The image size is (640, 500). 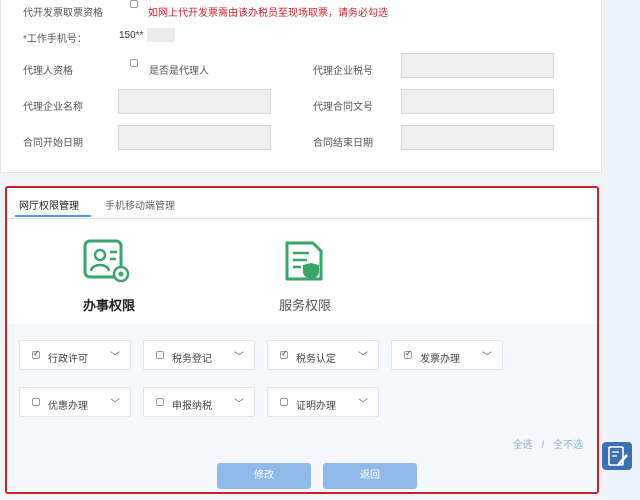 I want to click on permission-dropdown-certificate: 证明办理 ﹀, so click(x=323, y=402).